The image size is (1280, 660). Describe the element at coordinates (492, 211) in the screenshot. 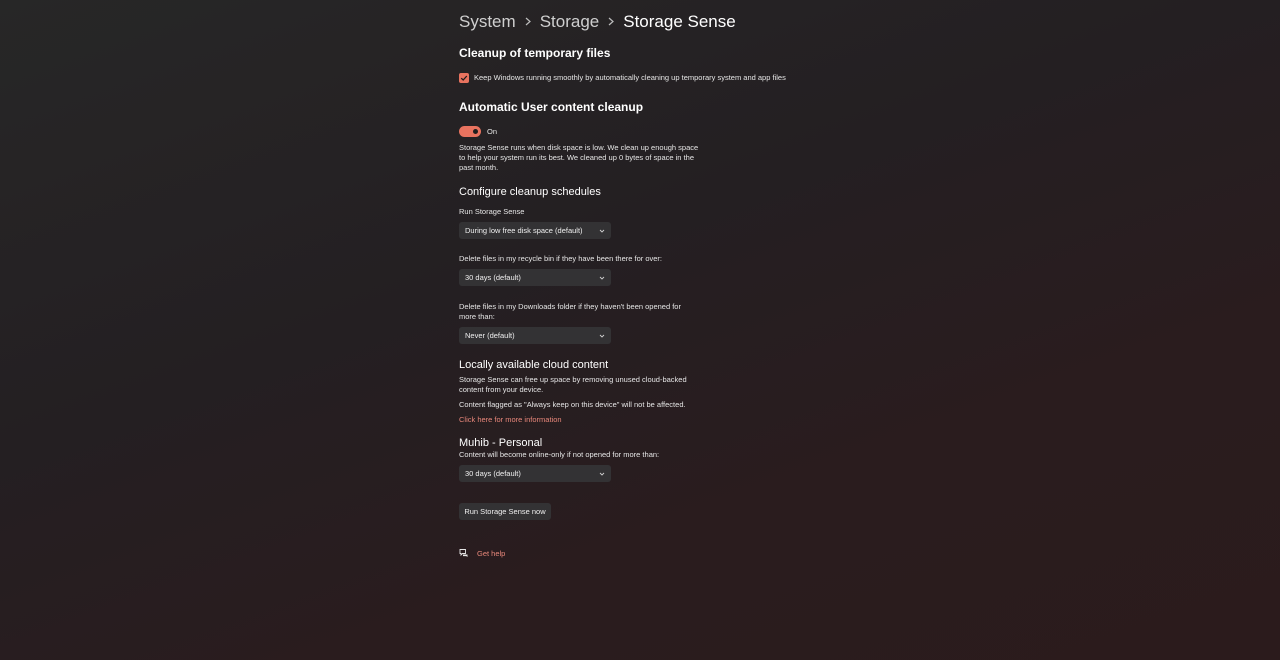

I see `run-storage-sense-label: Run Storage Sense` at that location.